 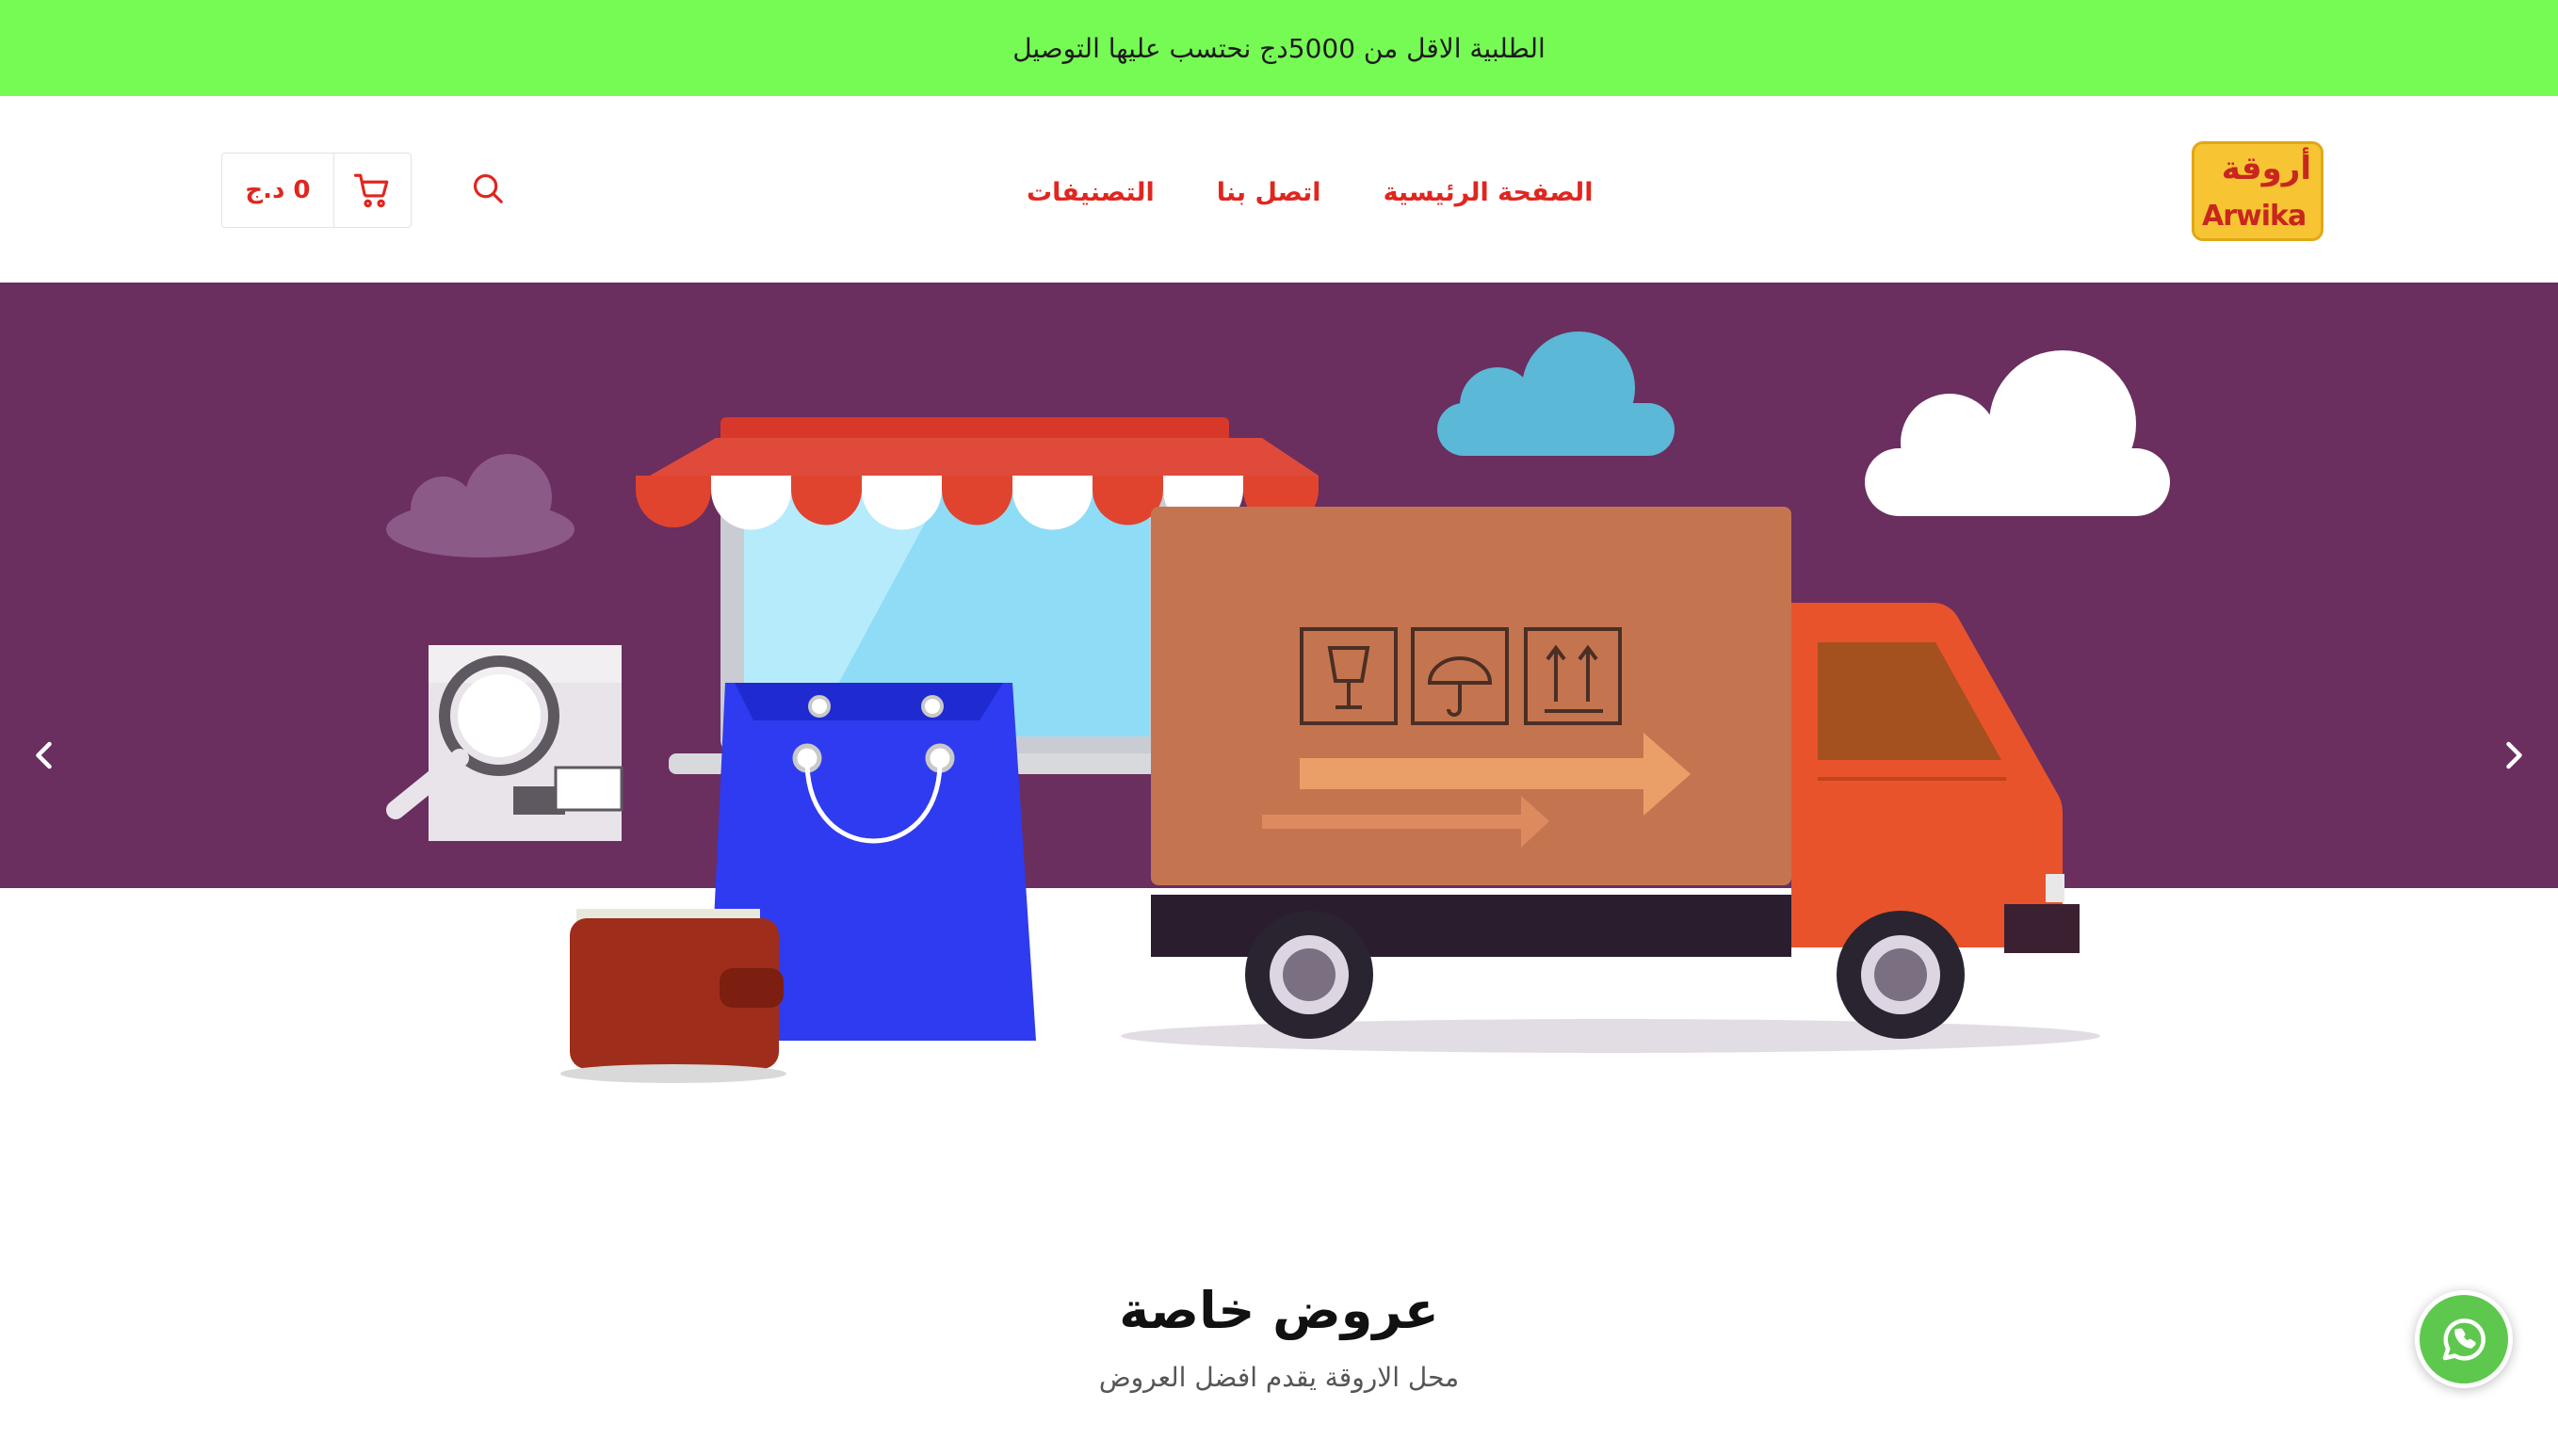 What do you see at coordinates (504, 743) in the screenshot?
I see `package-search` at bounding box center [504, 743].